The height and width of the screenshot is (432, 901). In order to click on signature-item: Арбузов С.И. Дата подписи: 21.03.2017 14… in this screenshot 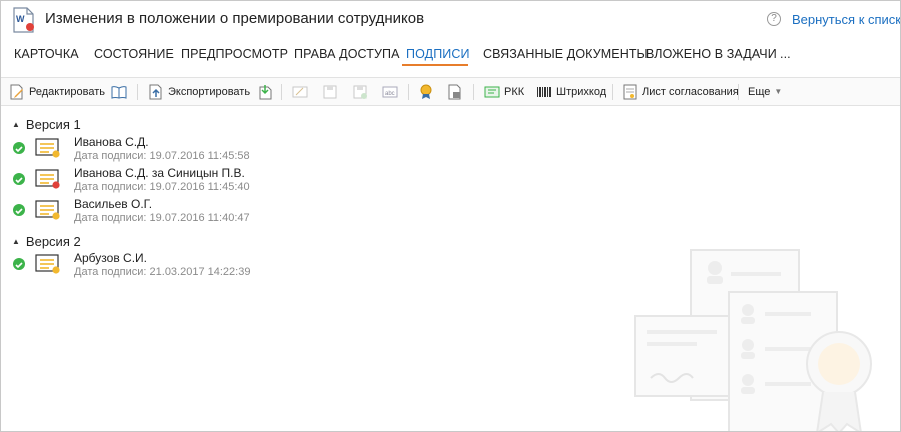, I will do `click(201, 266)`.